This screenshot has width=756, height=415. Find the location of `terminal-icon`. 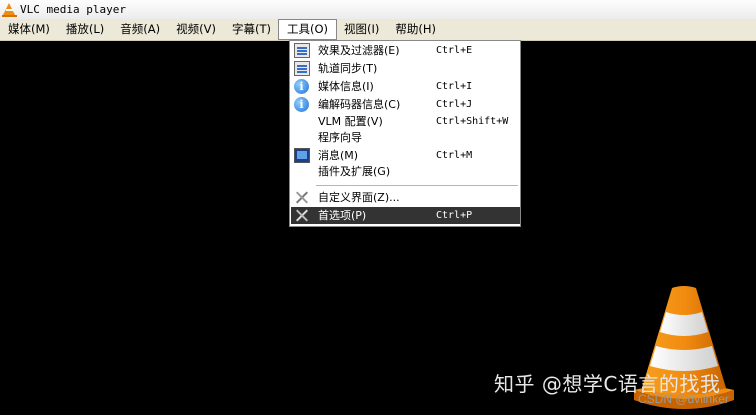

terminal-icon is located at coordinates (302, 155).